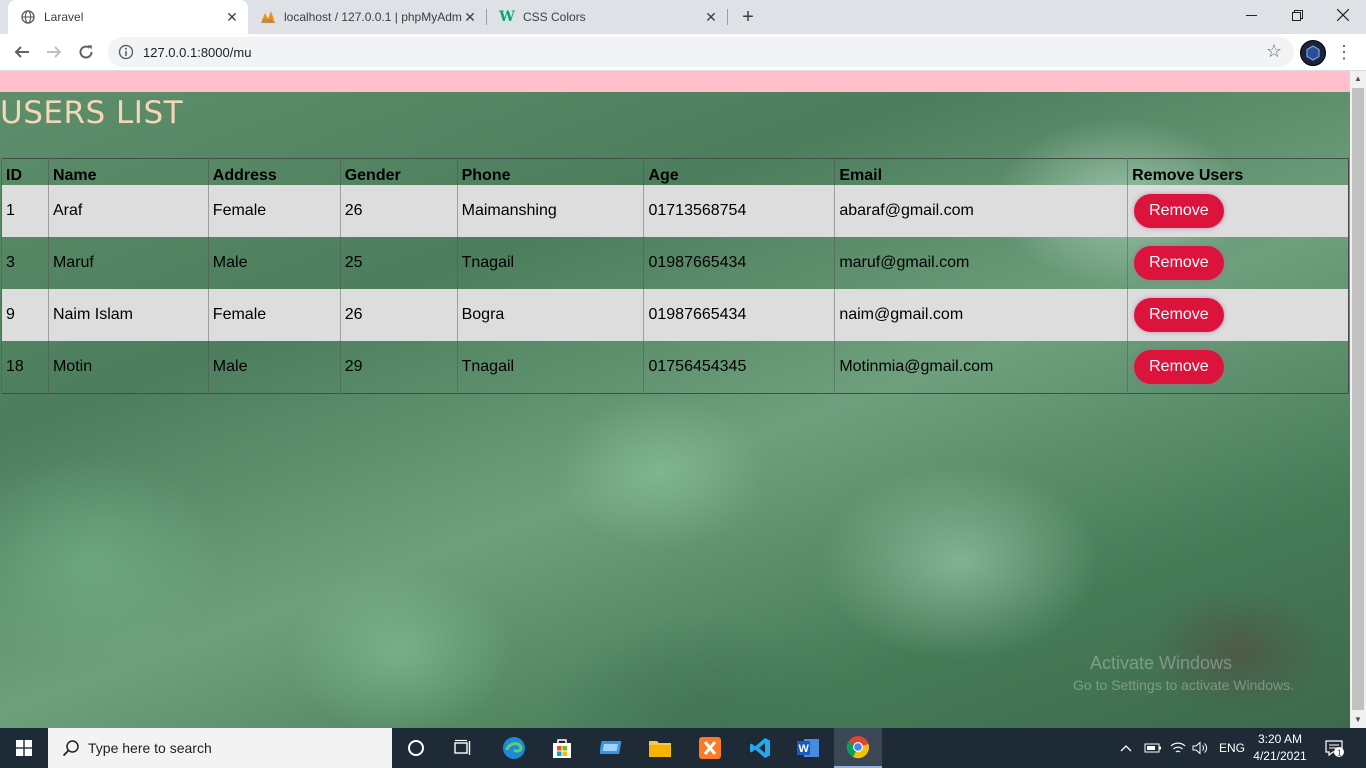 This screenshot has height=768, width=1366. What do you see at coordinates (748, 17) in the screenshot?
I see `new-tab-button: +` at bounding box center [748, 17].